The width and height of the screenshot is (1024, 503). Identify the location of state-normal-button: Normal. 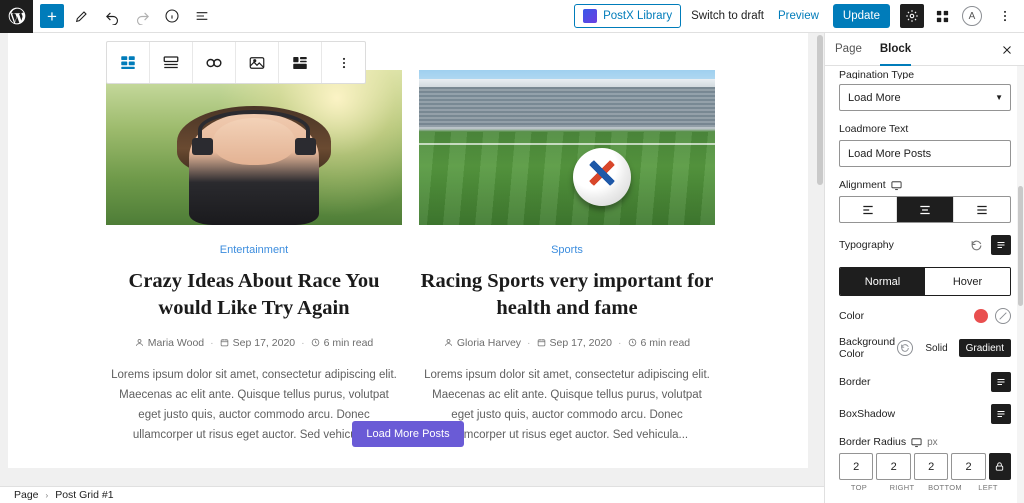
(882, 281).